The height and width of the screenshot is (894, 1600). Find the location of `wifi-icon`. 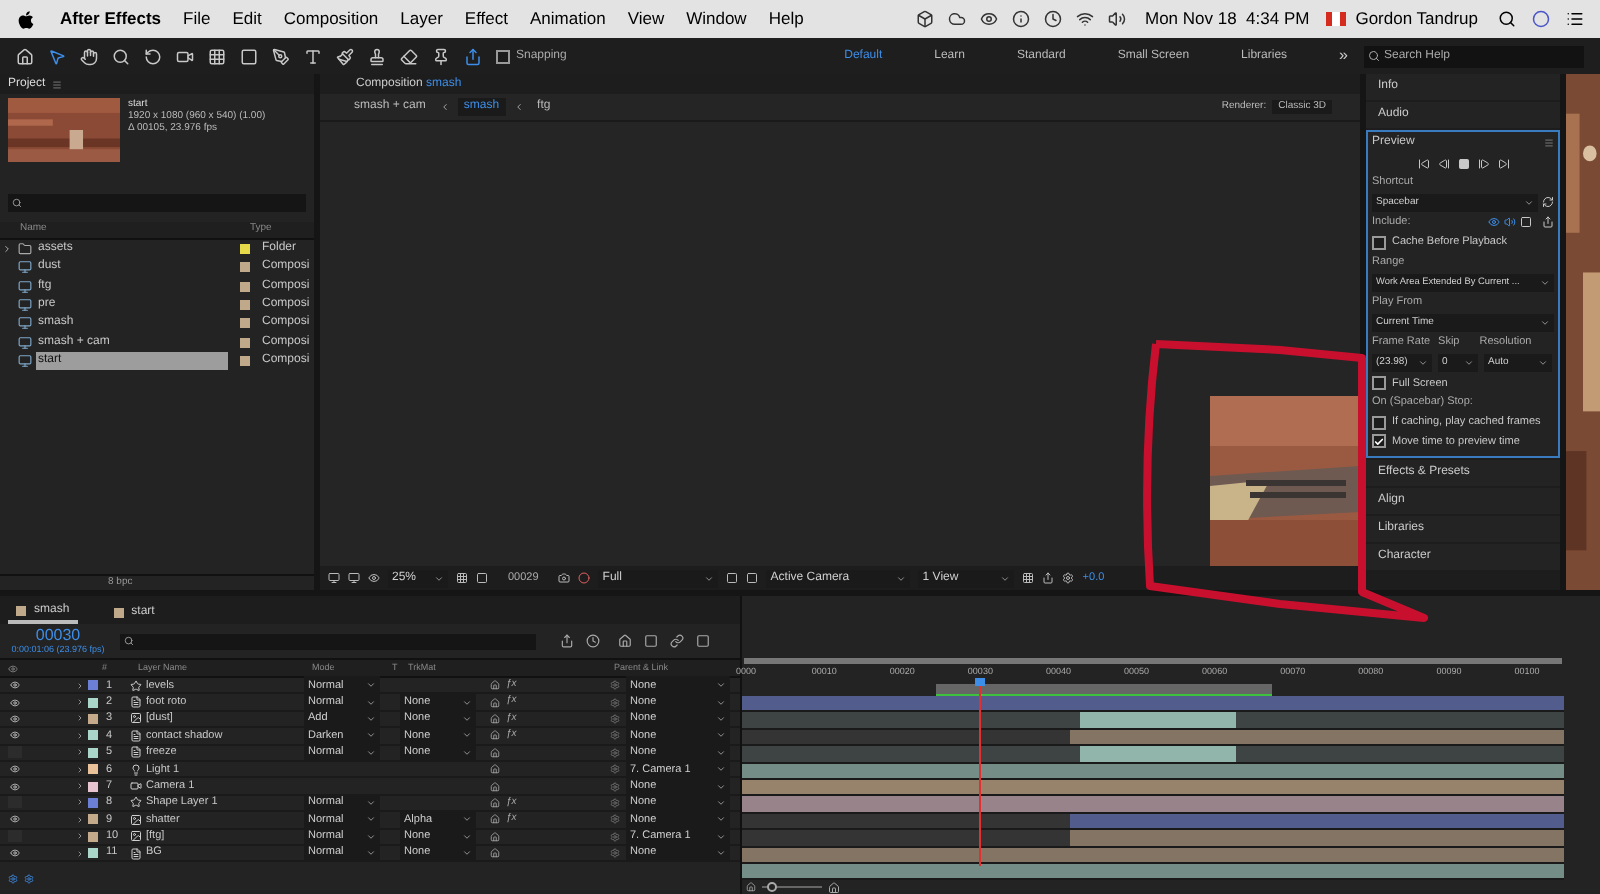

wifi-icon is located at coordinates (1084, 19).